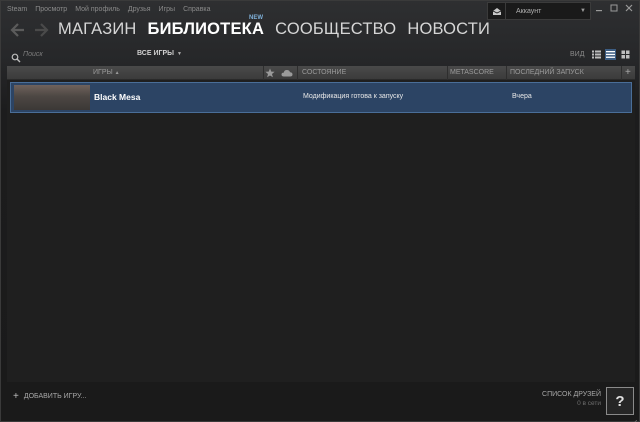  I want to click on column-status: СОСТОЯНИЕ, so click(324, 72).